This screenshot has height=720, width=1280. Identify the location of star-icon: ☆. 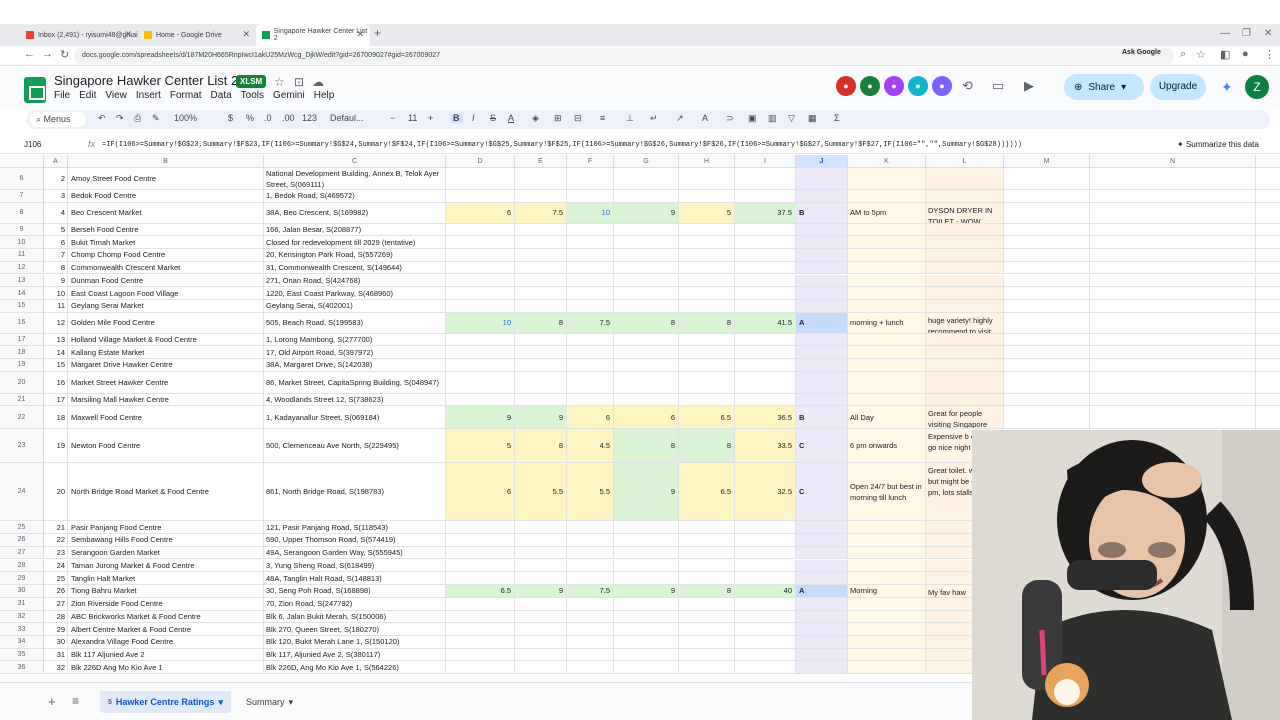
(279, 82).